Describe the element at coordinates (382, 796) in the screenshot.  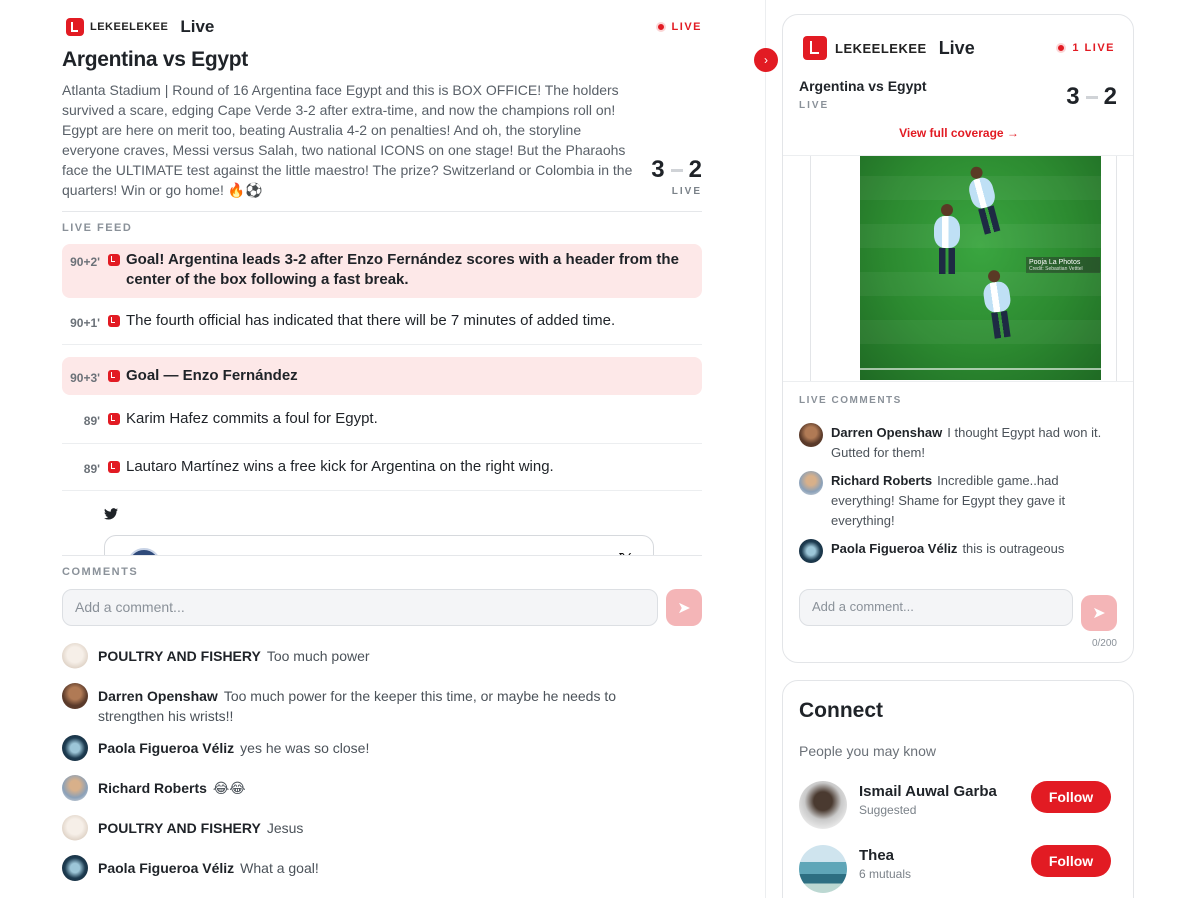
I see `comment: Richard Roberts 😂😂` at that location.